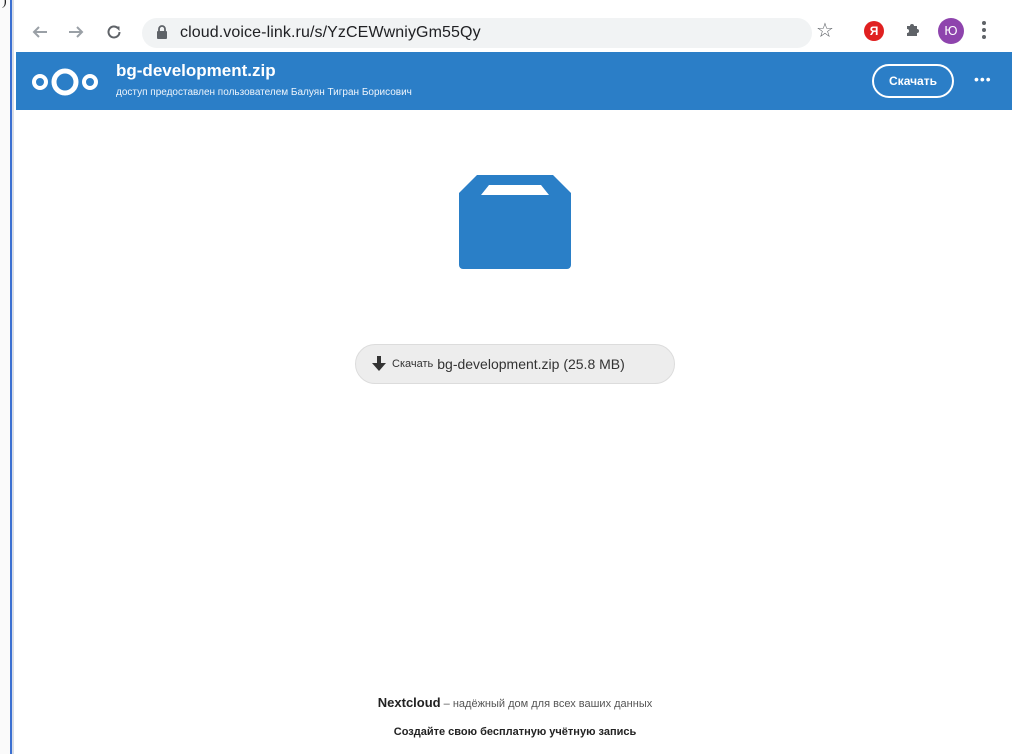 The image size is (1012, 754). I want to click on footer-tagline-text: – надёжный дом для всех ваших данных, so click(546, 704).